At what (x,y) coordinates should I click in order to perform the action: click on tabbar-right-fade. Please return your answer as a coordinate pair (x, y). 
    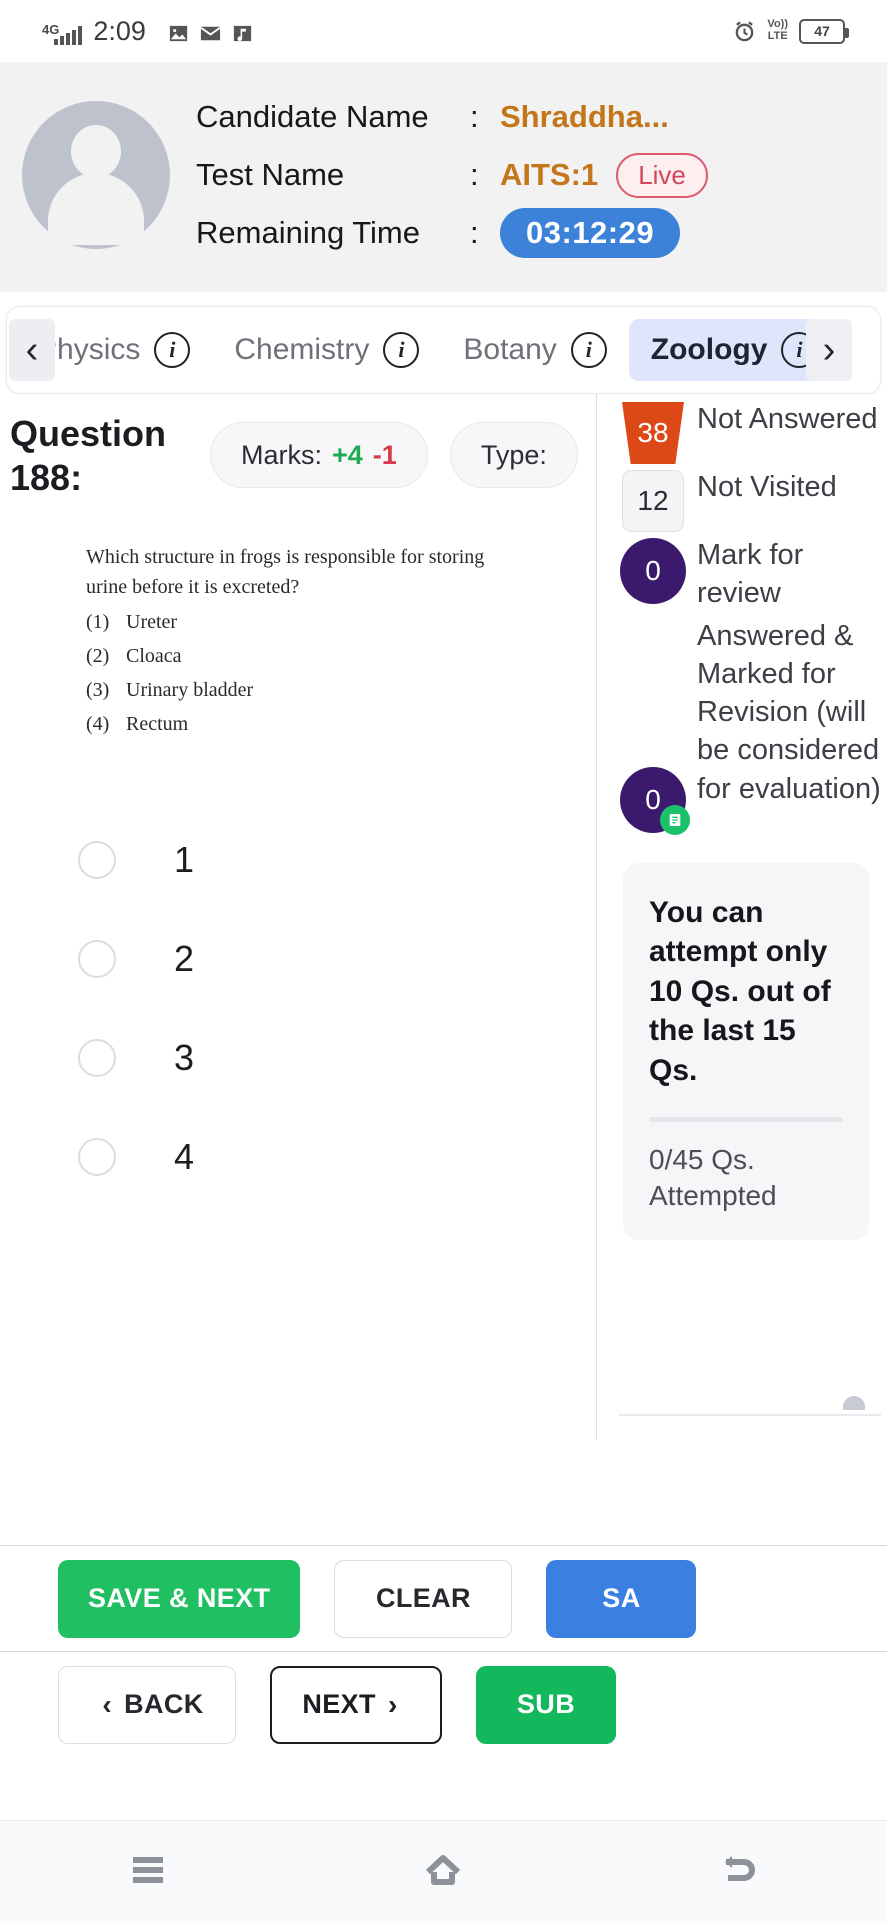
    Looking at the image, I should click on (869, 350).